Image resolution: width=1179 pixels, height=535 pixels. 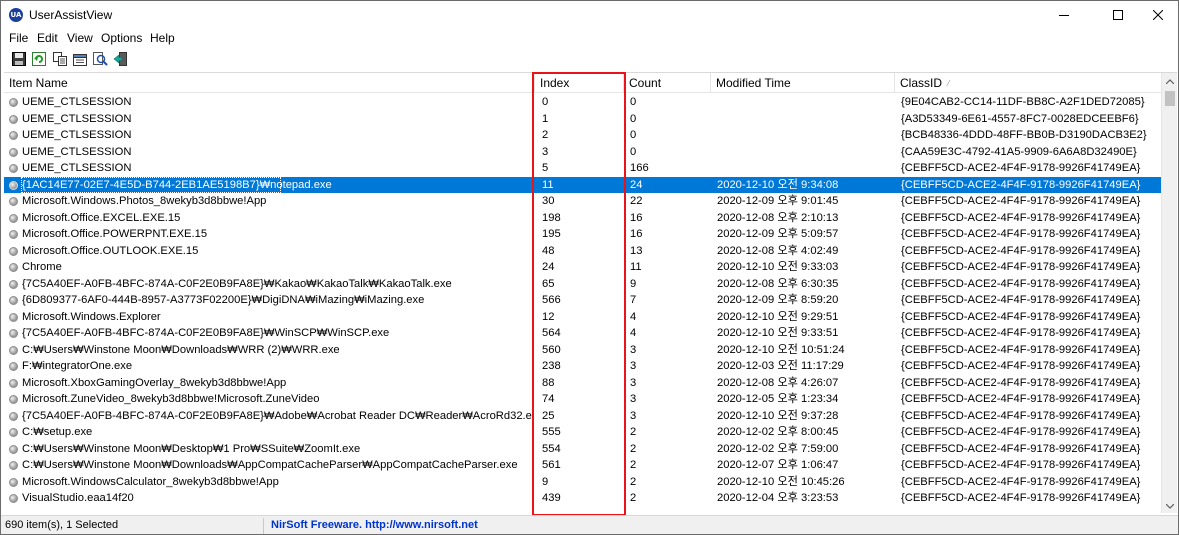 I want to click on modified-time-cell: 2020-12-02 오후 7:59:00, so click(x=778, y=448).